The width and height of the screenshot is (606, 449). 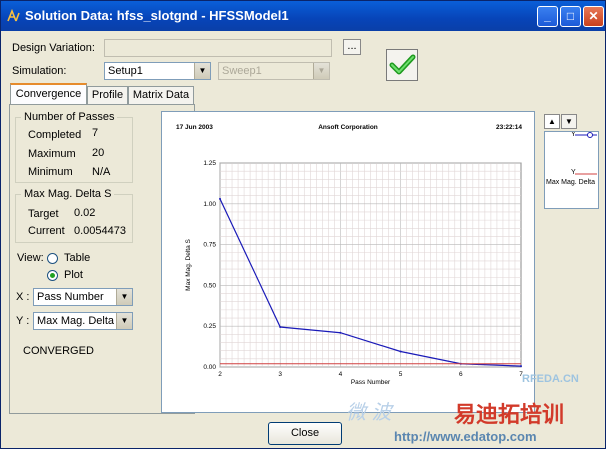 I want to click on x-tick-label: 2, so click(x=220, y=374).